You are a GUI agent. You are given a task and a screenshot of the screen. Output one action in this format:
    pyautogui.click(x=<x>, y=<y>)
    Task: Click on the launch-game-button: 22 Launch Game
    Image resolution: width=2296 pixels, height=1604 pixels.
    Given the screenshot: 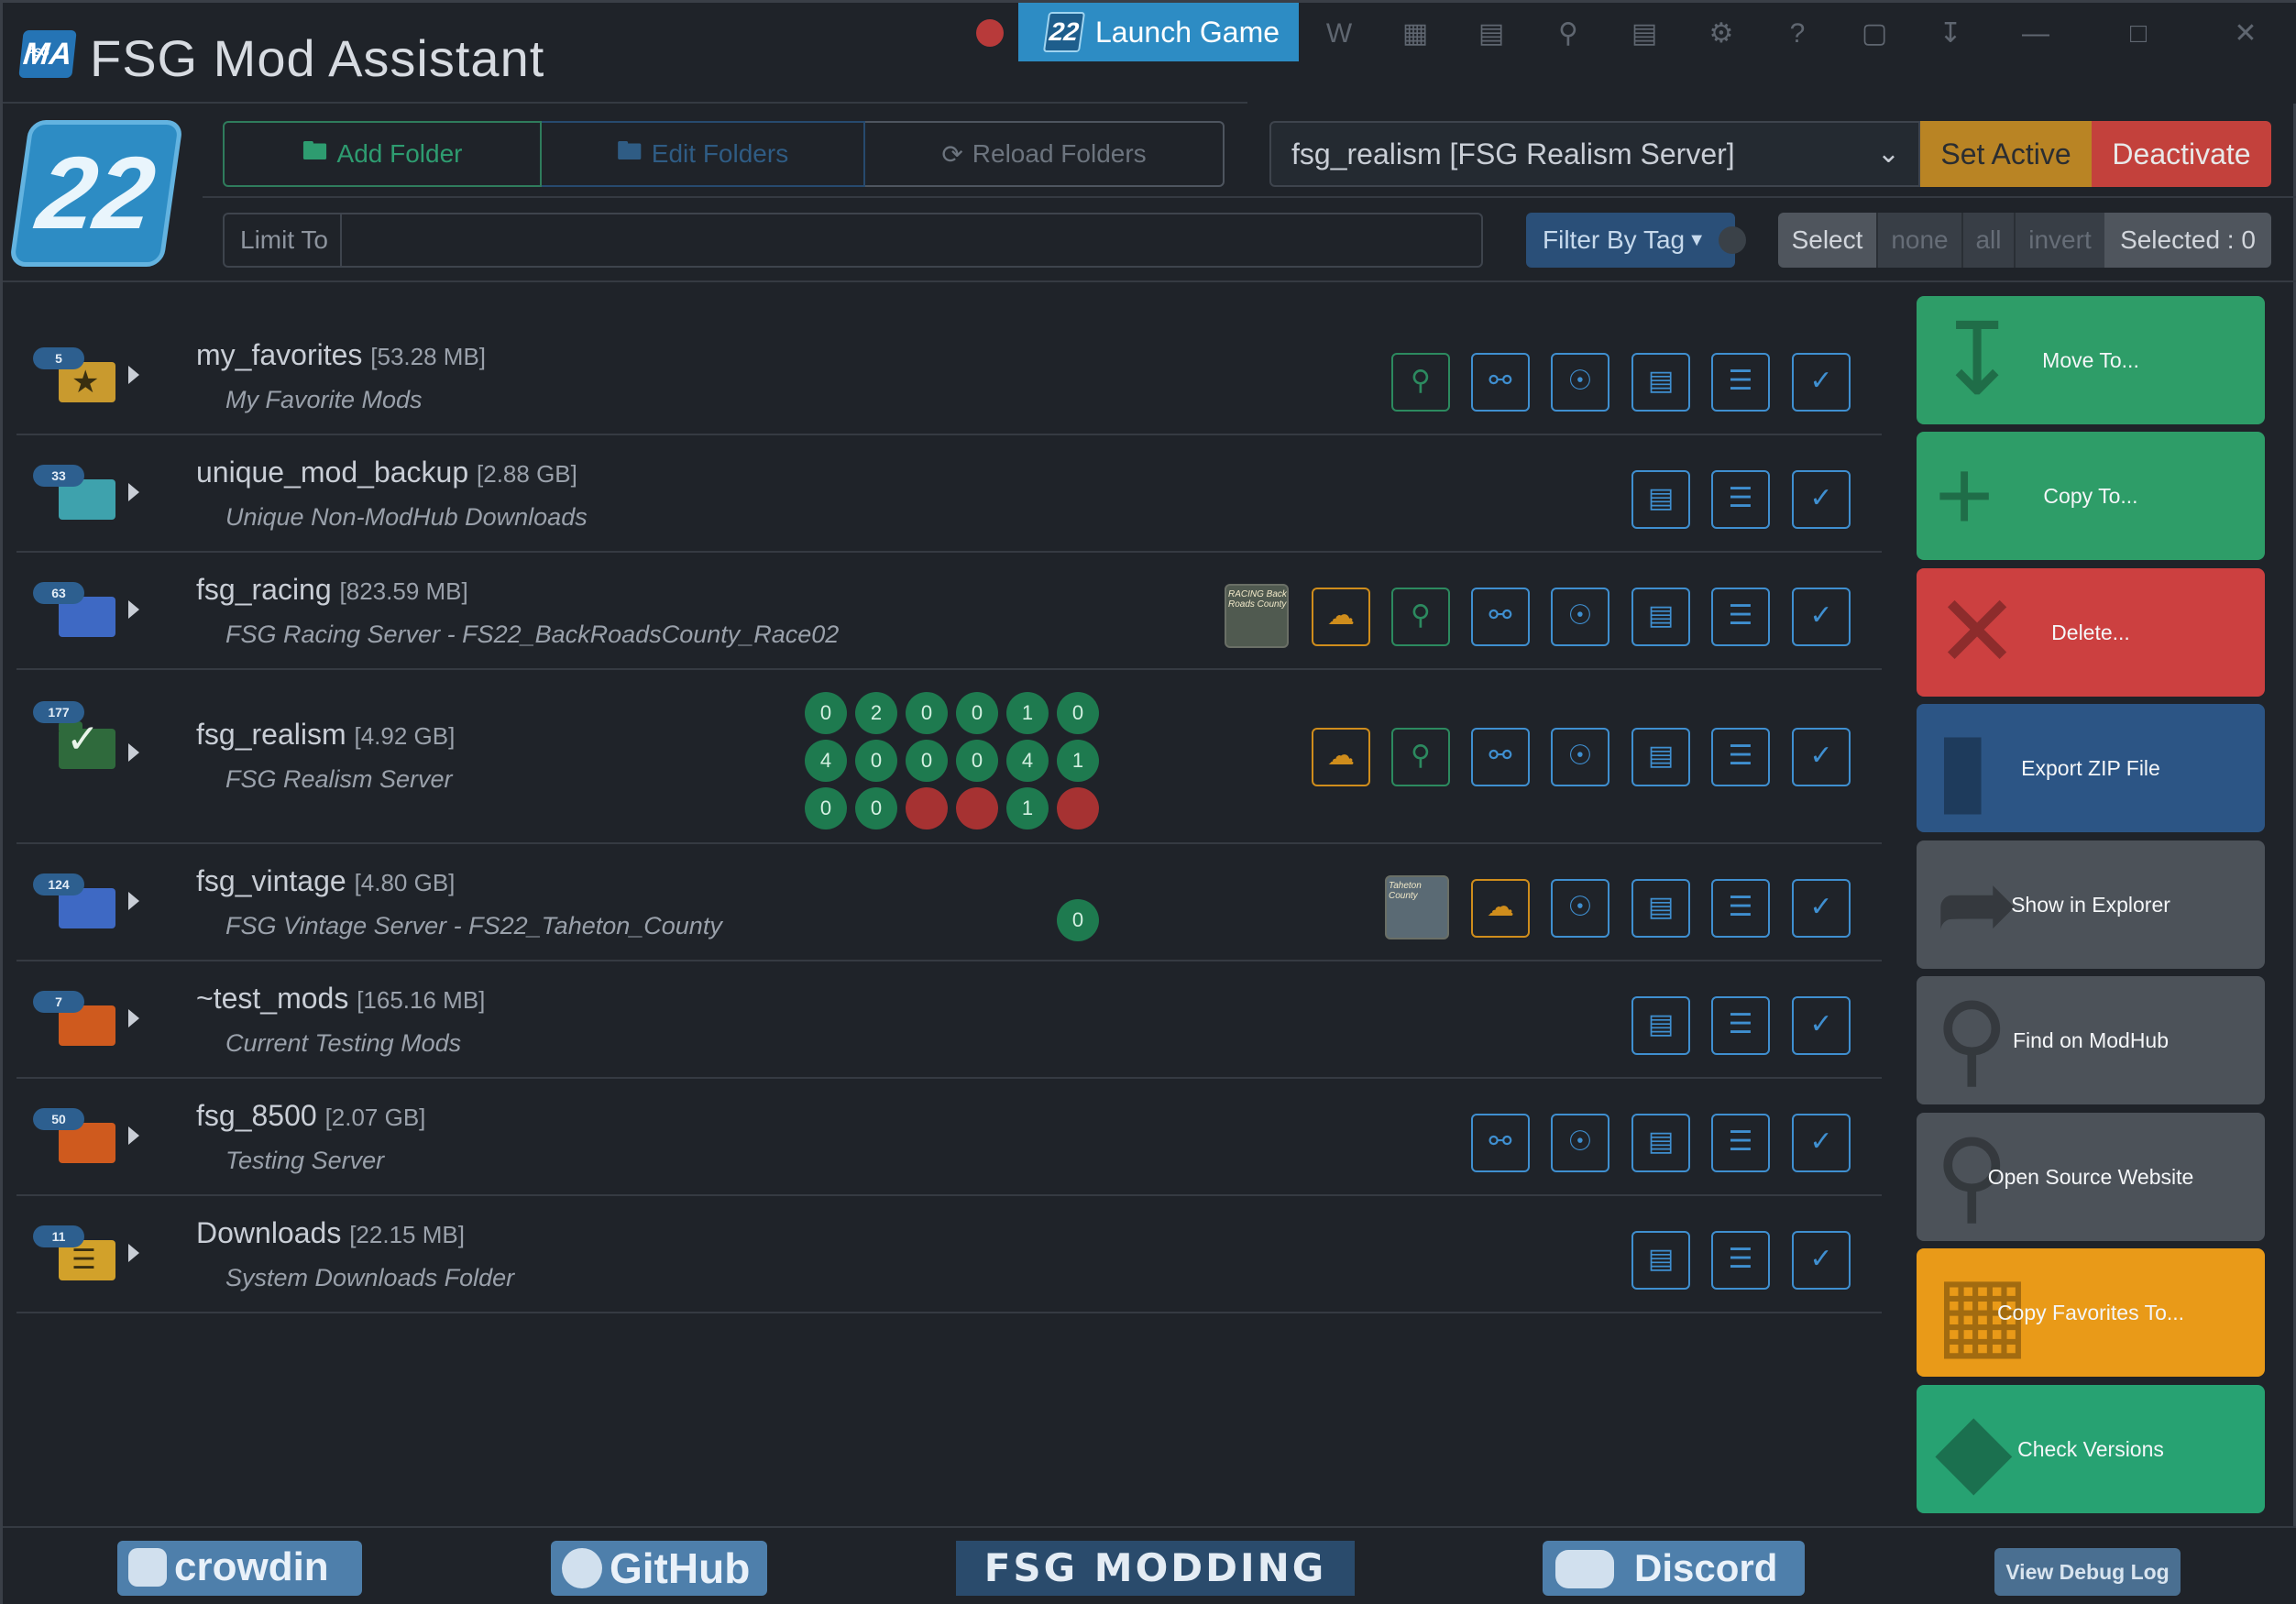 What is the action you would take?
    pyautogui.click(x=1158, y=32)
    